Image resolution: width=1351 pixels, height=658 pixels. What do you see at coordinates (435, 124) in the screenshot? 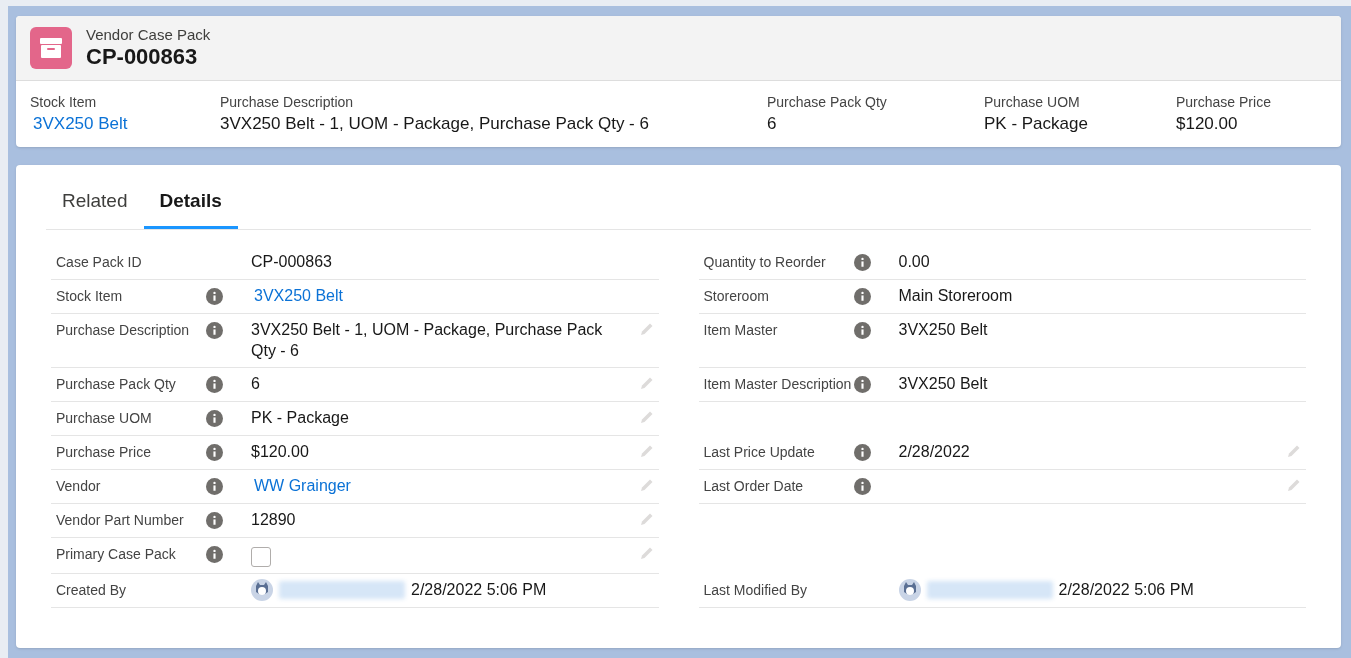
I see `highlight-value: 3VX250 Belt - 1, UOM - Package, Purchase Pack Qty - 6` at bounding box center [435, 124].